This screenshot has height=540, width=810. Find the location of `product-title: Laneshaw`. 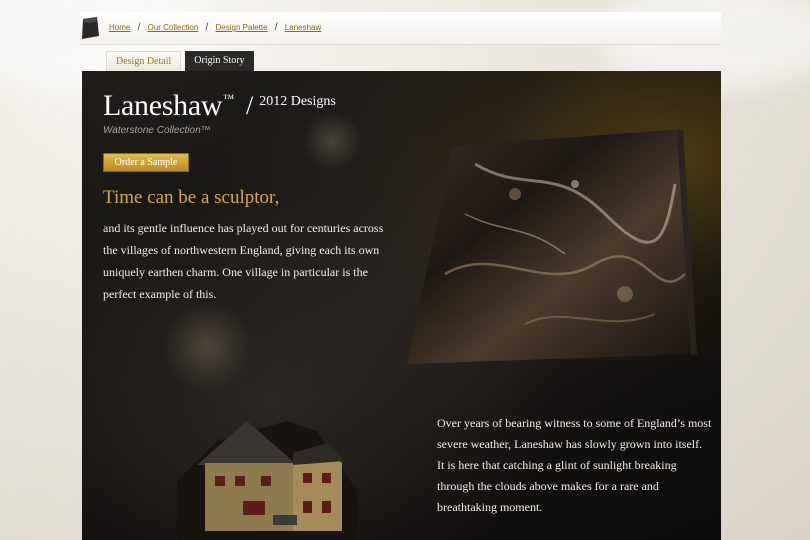

product-title: Laneshaw is located at coordinates (163, 105).